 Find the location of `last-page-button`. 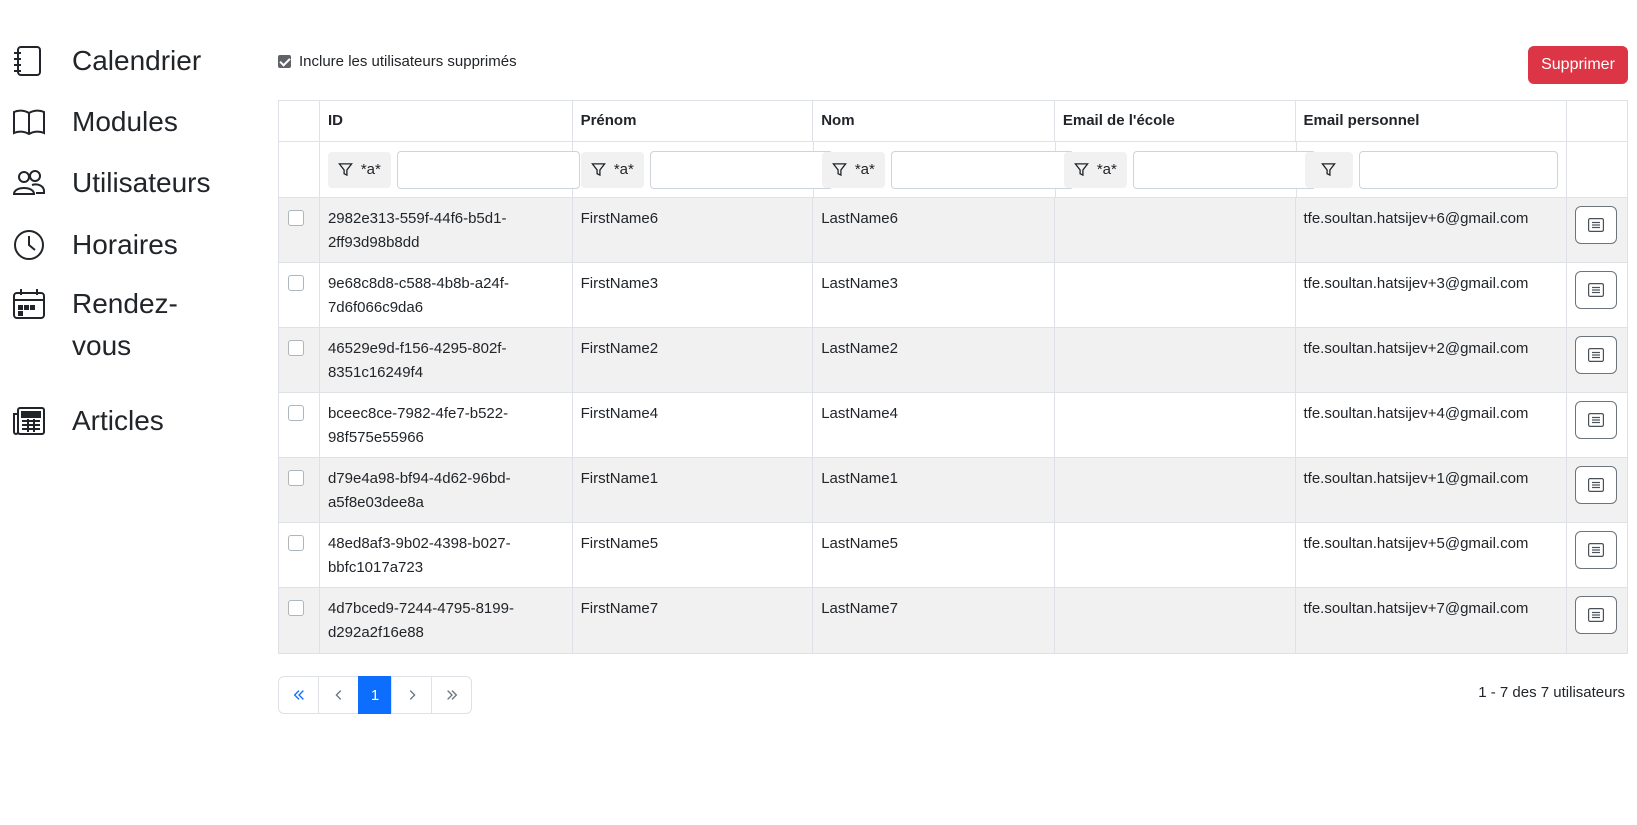

last-page-button is located at coordinates (451, 695).